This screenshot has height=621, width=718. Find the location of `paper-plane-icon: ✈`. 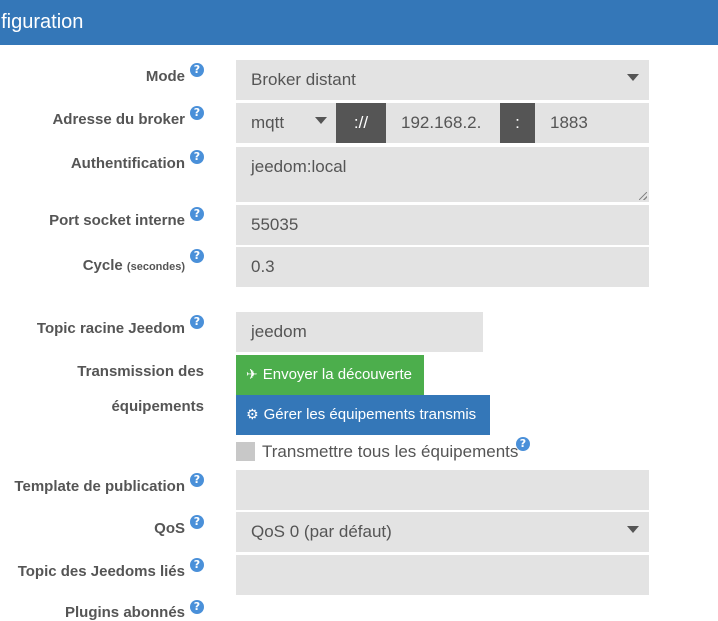

paper-plane-icon: ✈ is located at coordinates (252, 375).